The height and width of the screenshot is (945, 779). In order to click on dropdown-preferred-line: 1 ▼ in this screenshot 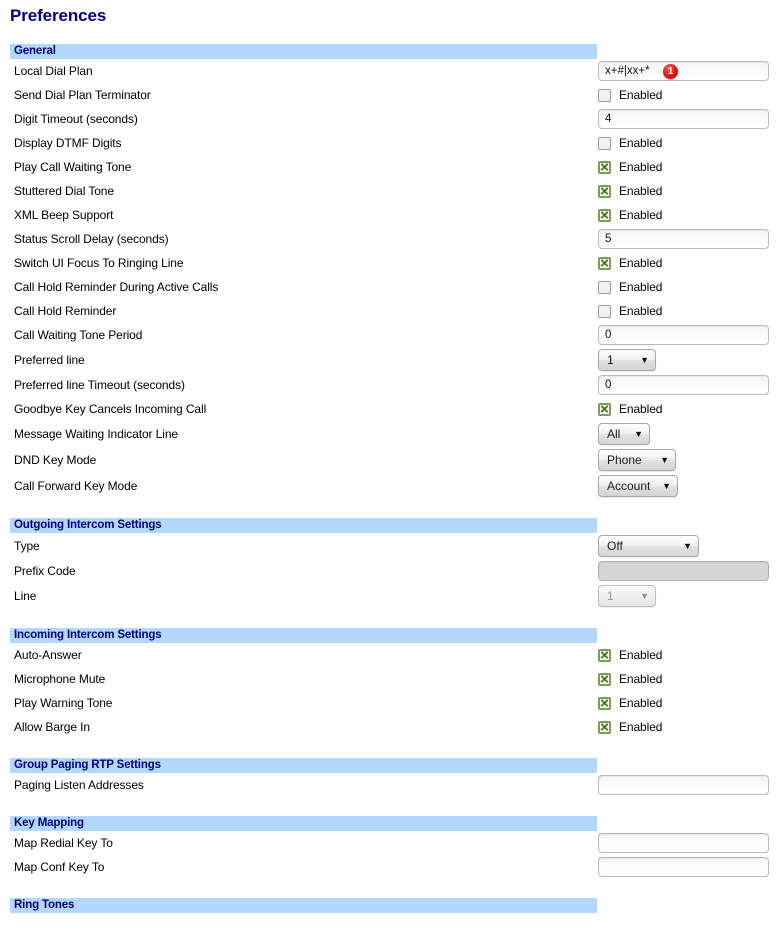, I will do `click(627, 360)`.